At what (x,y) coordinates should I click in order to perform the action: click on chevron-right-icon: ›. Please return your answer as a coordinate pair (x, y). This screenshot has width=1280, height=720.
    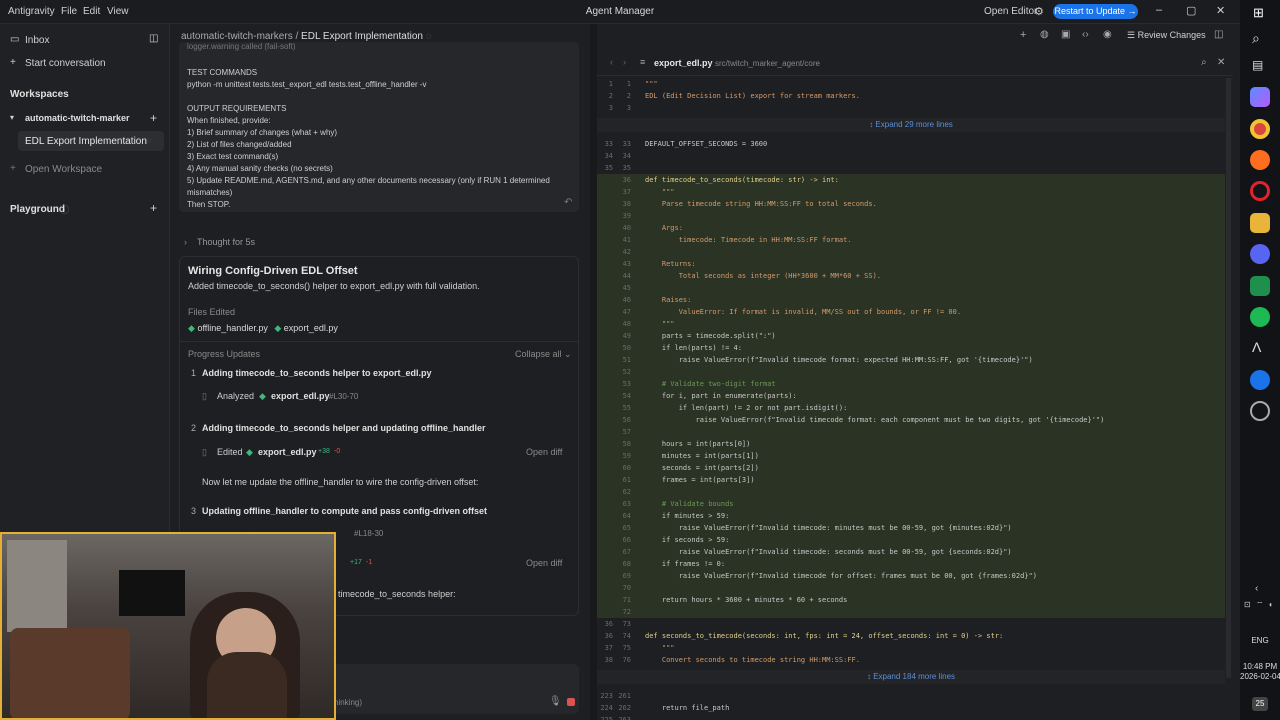
    Looking at the image, I should click on (185, 242).